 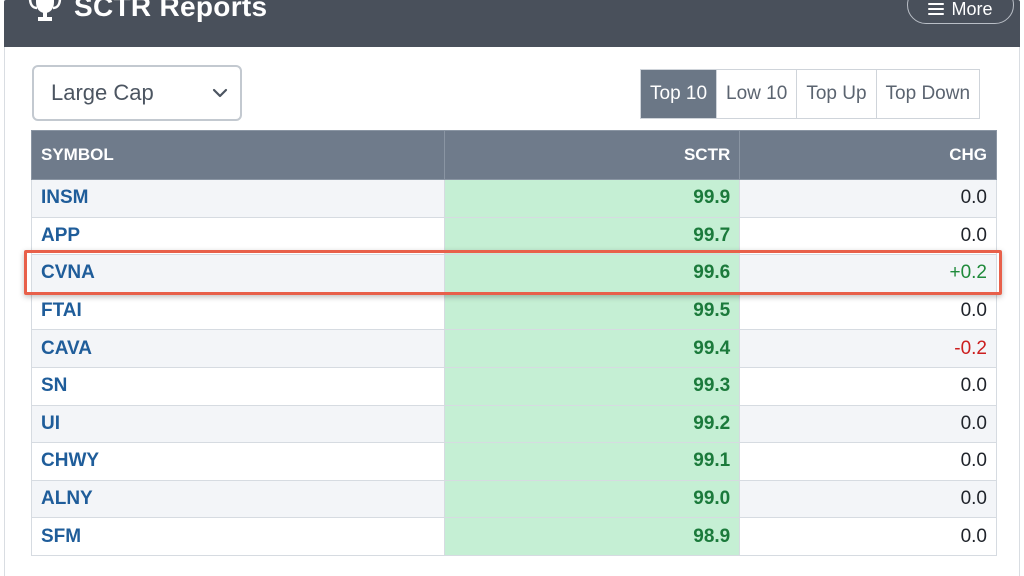 I want to click on symbol-link: APP, so click(x=238, y=236).